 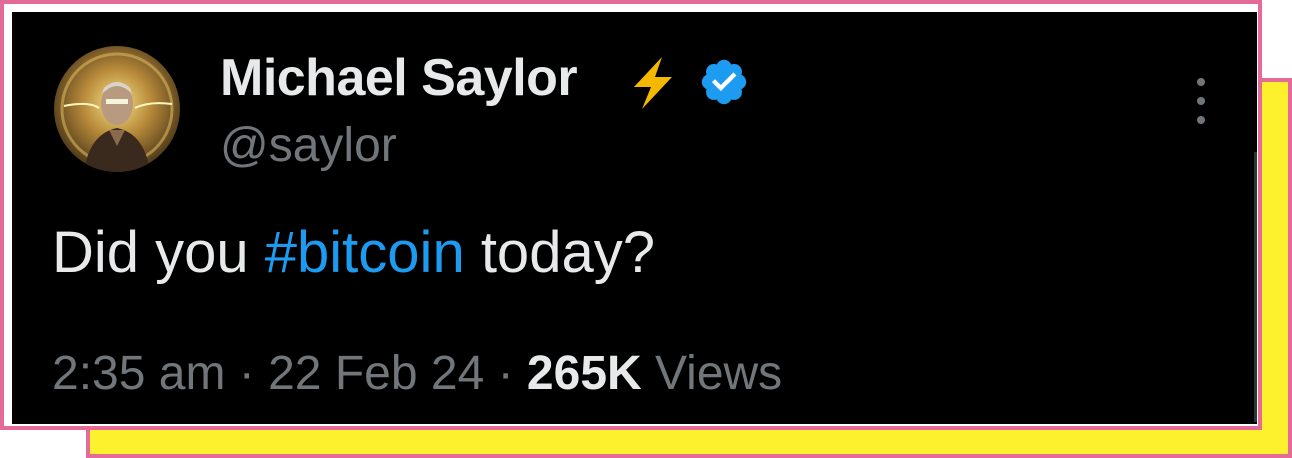 I want to click on tweet-date: 22 Feb 24, so click(x=376, y=373).